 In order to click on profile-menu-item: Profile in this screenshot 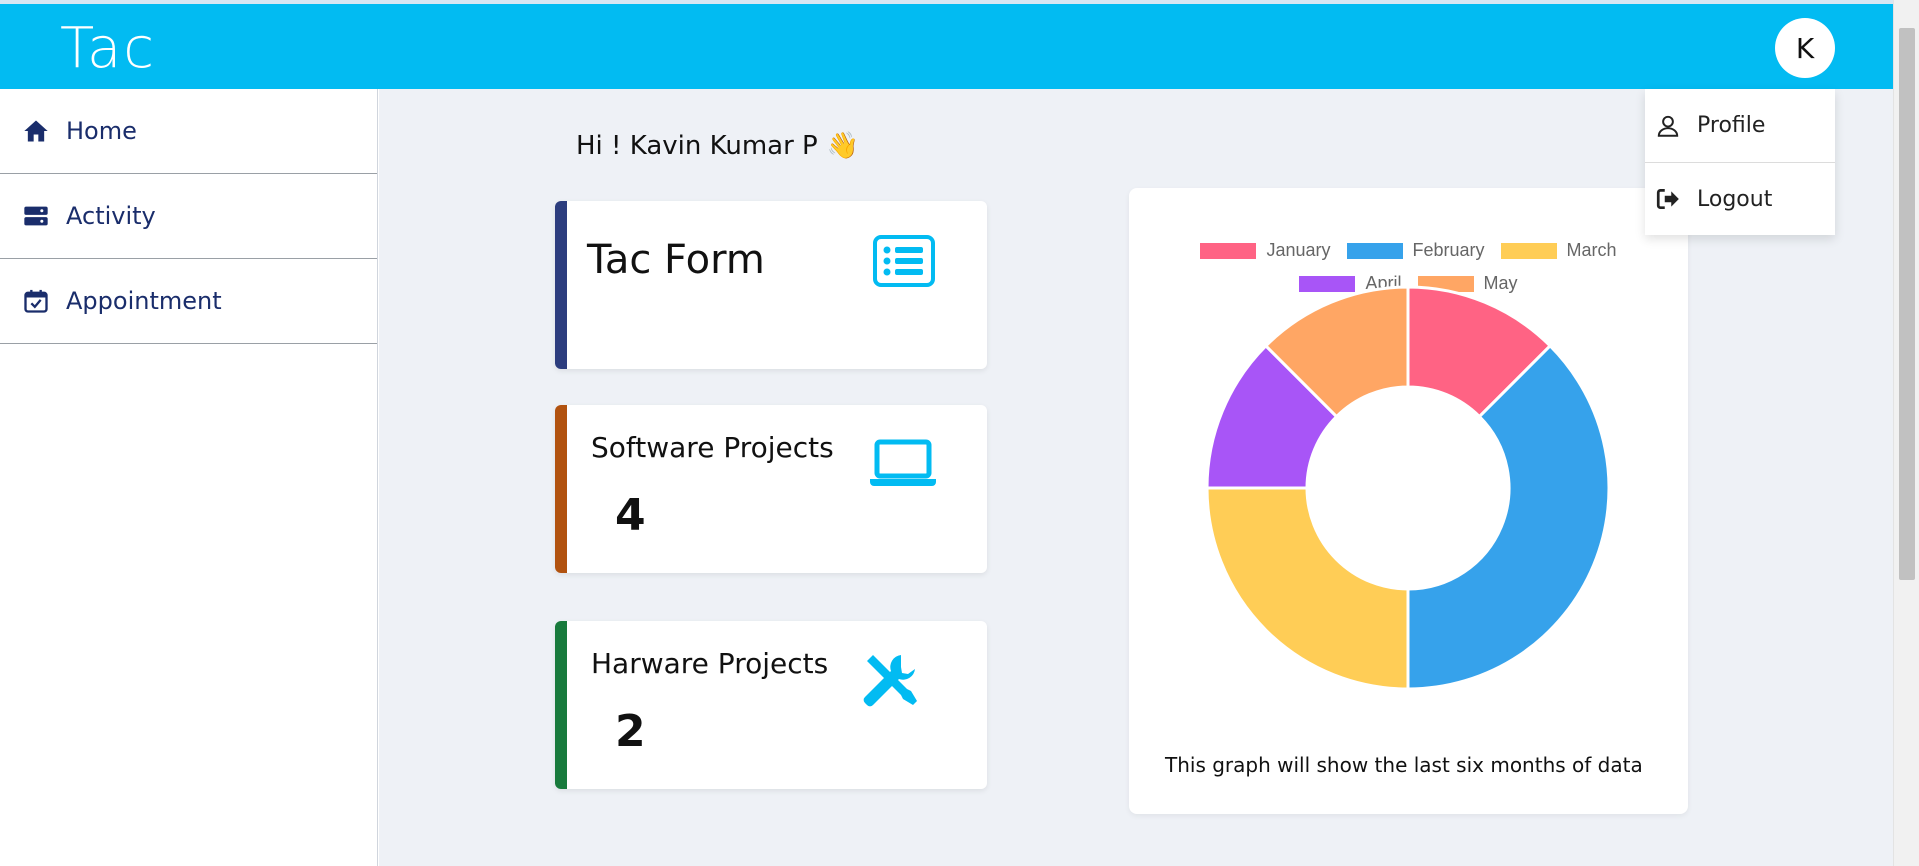, I will do `click(1740, 125)`.